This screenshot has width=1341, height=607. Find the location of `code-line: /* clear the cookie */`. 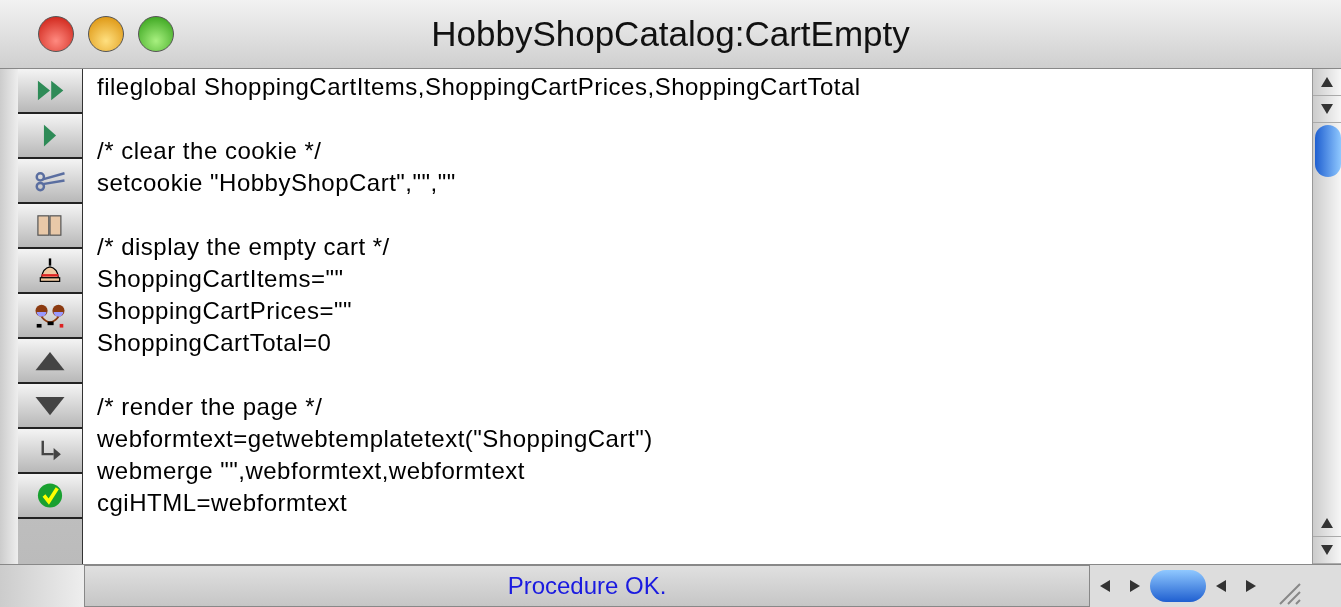

code-line: /* clear the cookie */ is located at coordinates (209, 151).